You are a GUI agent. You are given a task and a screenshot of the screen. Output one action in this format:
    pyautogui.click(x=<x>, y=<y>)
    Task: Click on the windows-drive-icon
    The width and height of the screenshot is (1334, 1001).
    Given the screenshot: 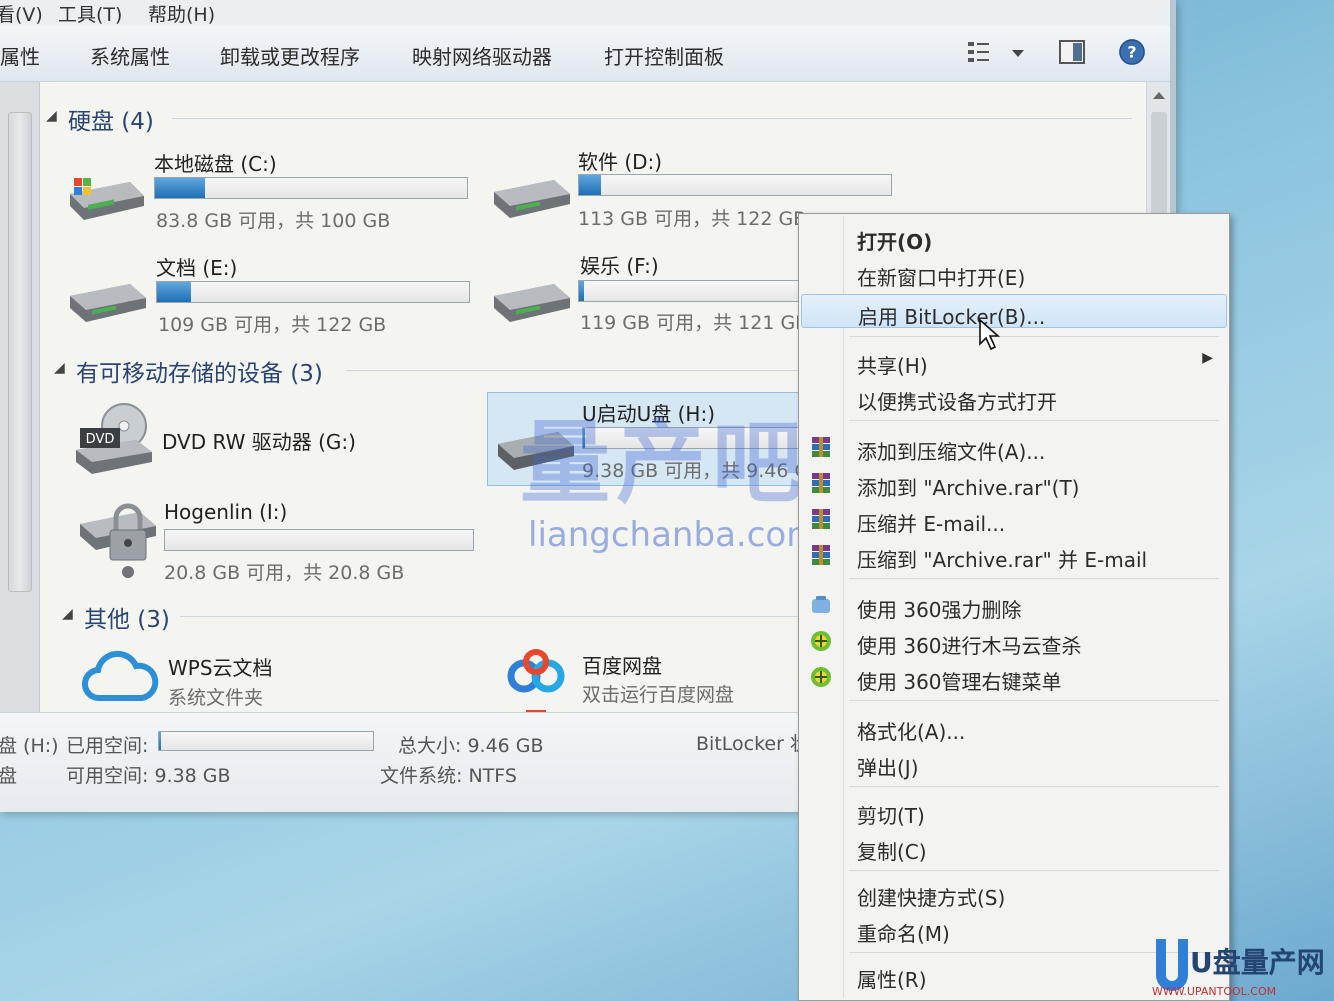 What is the action you would take?
    pyautogui.click(x=106, y=198)
    